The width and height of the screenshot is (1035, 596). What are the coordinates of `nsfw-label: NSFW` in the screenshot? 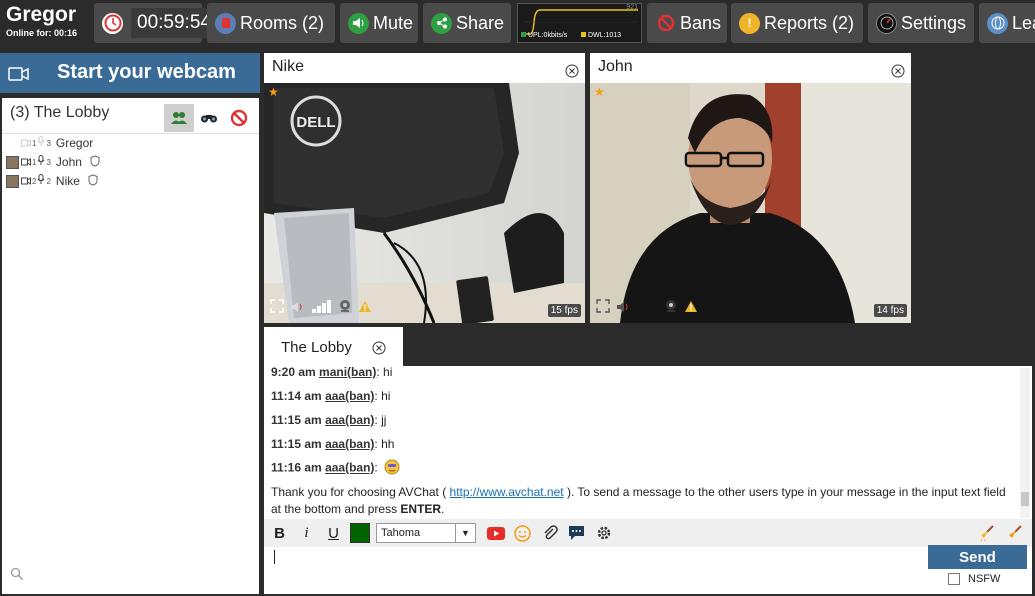 It's located at (984, 579).